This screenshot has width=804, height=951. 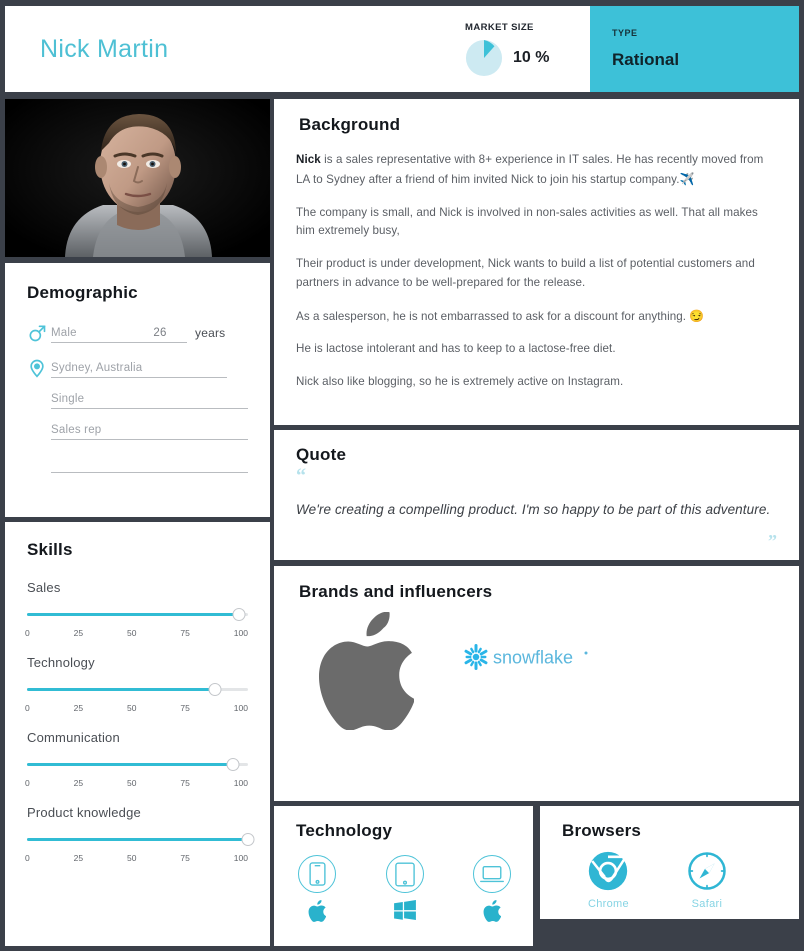 What do you see at coordinates (344, 830) in the screenshot?
I see `technology-title: Technology` at bounding box center [344, 830].